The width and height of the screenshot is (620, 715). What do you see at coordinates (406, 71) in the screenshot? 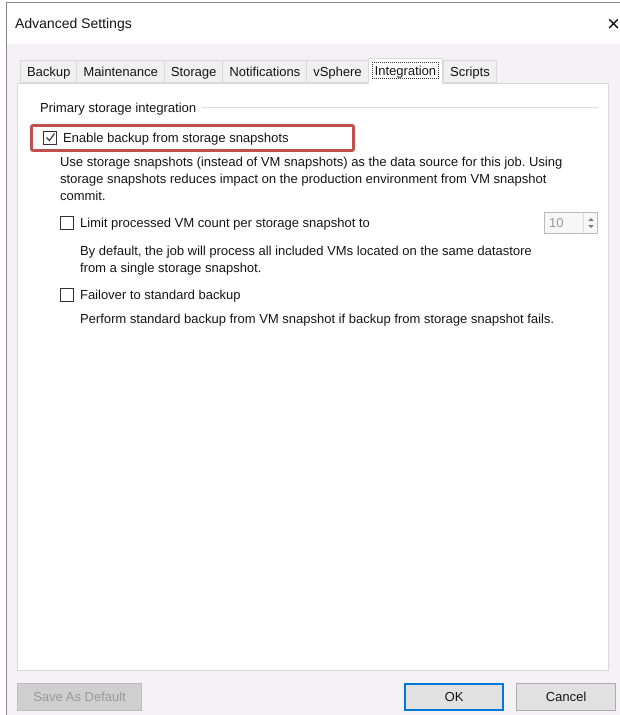
I see `tab: Integration` at bounding box center [406, 71].